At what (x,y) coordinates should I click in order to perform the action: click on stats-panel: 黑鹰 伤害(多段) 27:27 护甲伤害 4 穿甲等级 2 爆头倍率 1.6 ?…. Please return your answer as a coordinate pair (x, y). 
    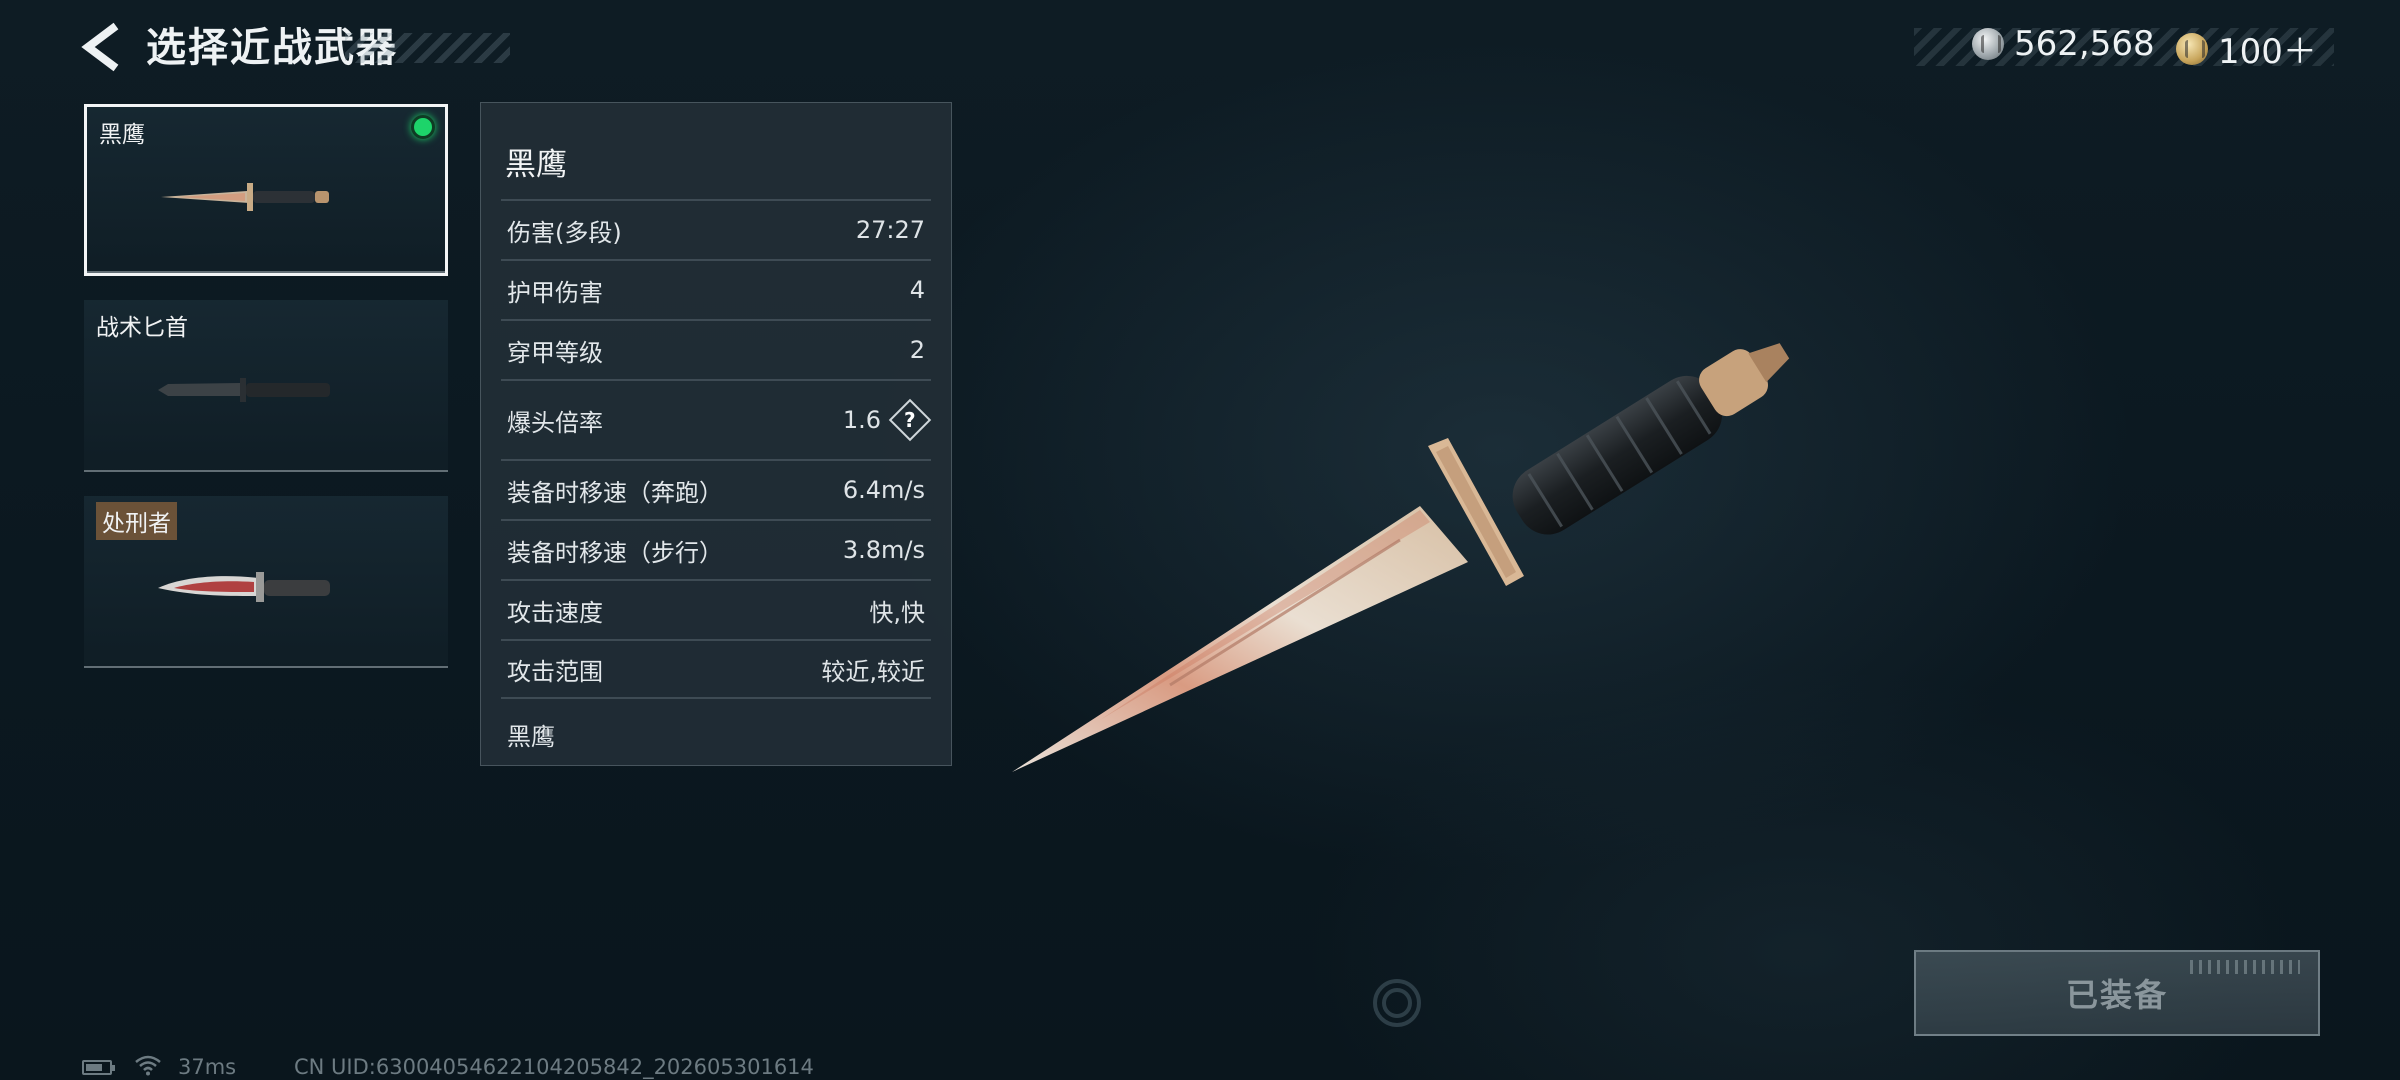
    Looking at the image, I should click on (716, 434).